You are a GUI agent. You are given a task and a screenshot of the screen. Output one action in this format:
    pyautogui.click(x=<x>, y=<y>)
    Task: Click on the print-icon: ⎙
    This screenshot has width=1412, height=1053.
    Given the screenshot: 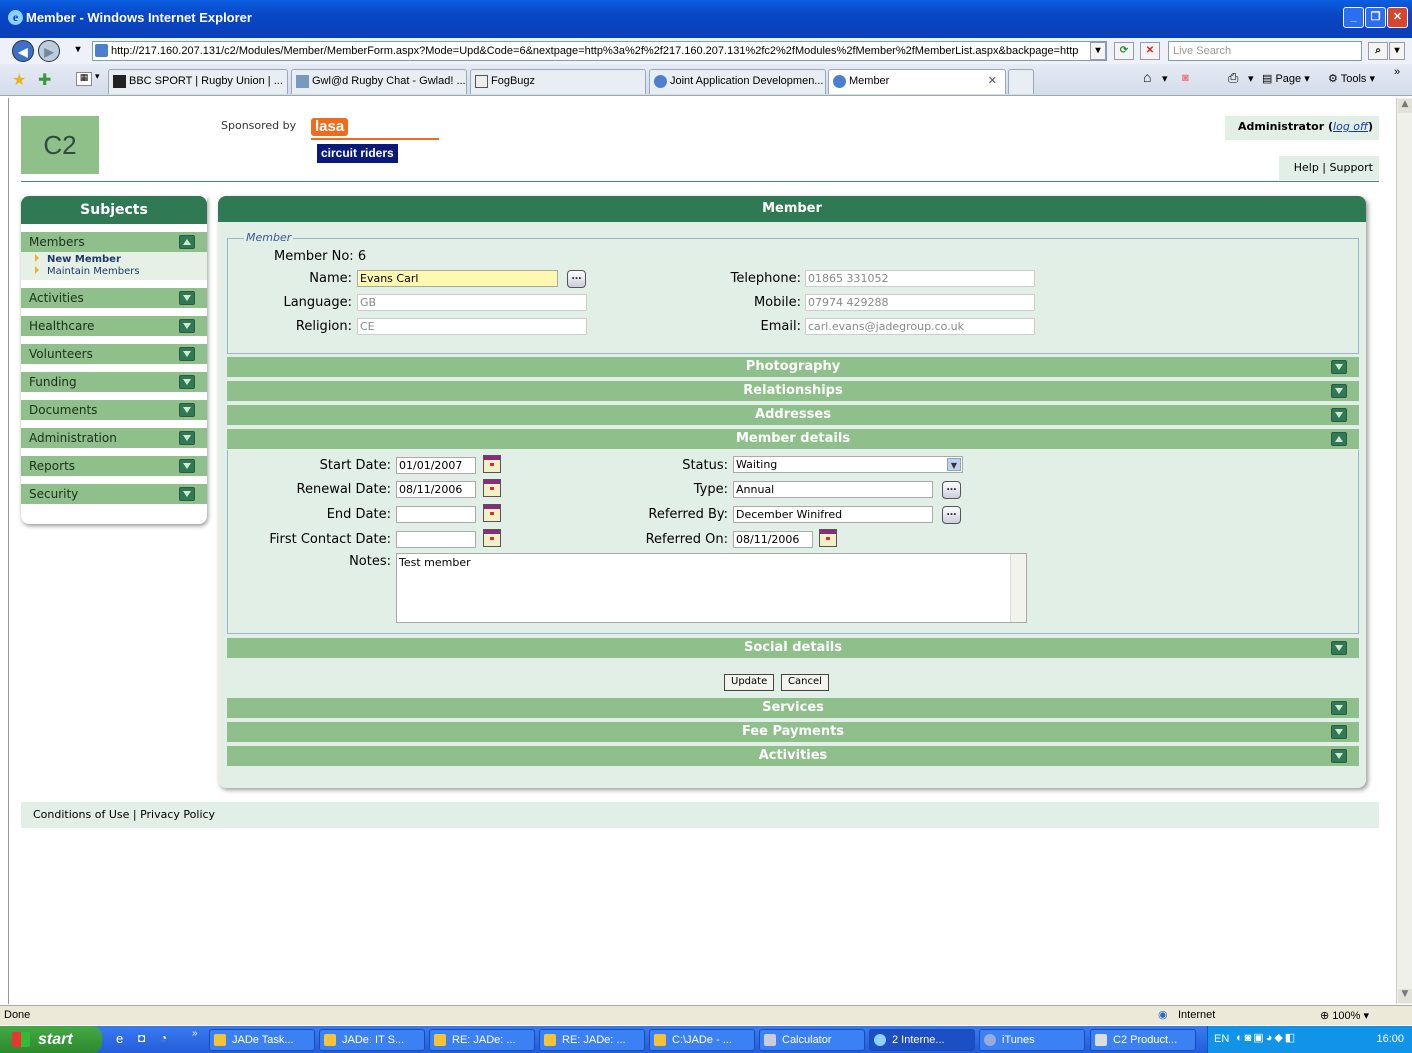 What is the action you would take?
    pyautogui.click(x=1233, y=78)
    